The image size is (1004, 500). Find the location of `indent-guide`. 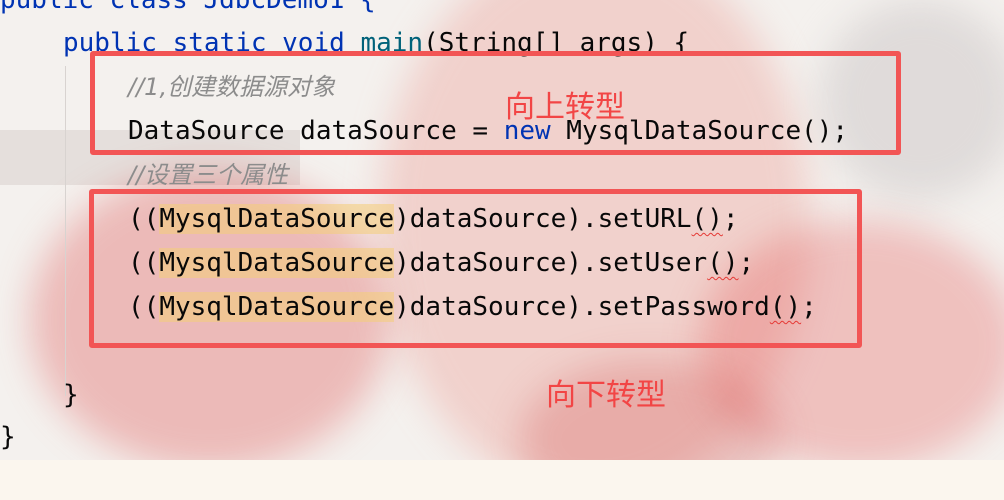

indent-guide is located at coordinates (65, 231).